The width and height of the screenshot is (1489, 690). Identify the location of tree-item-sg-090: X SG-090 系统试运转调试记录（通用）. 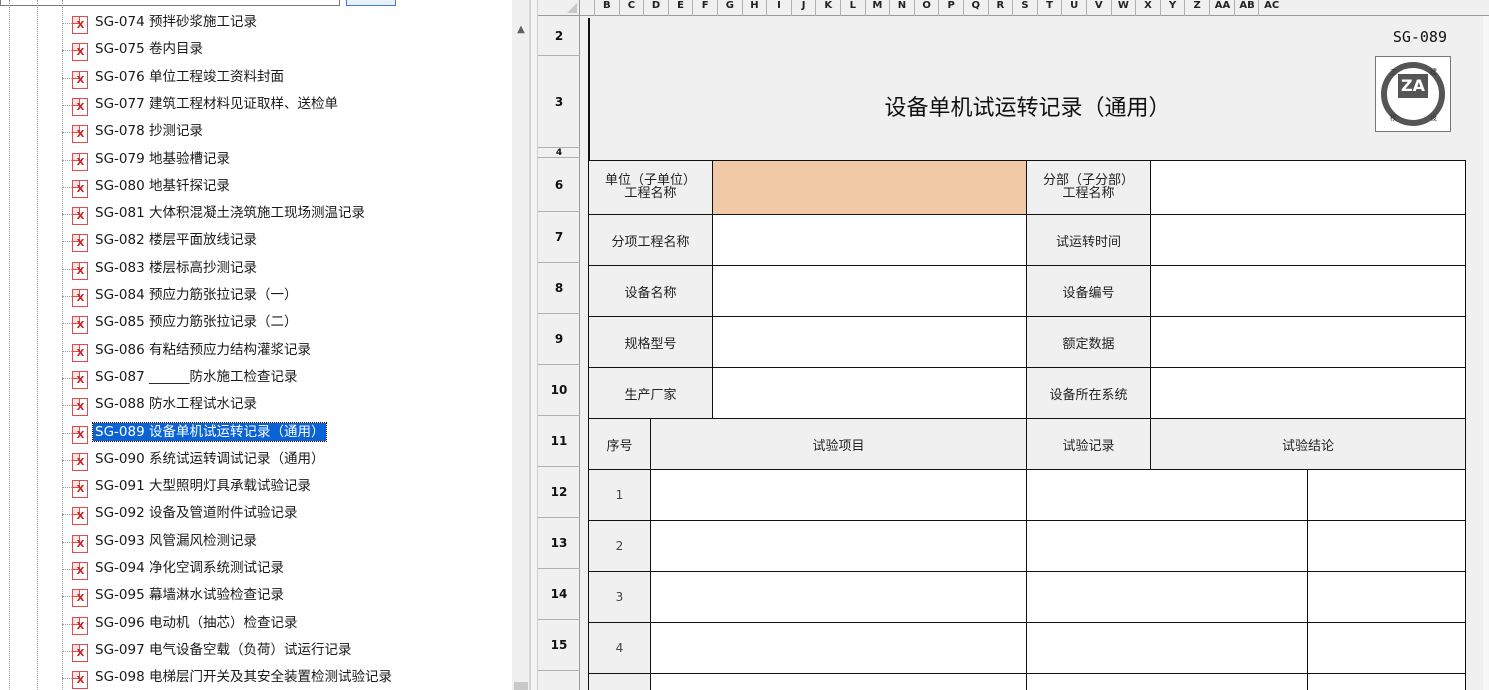
(287, 460).